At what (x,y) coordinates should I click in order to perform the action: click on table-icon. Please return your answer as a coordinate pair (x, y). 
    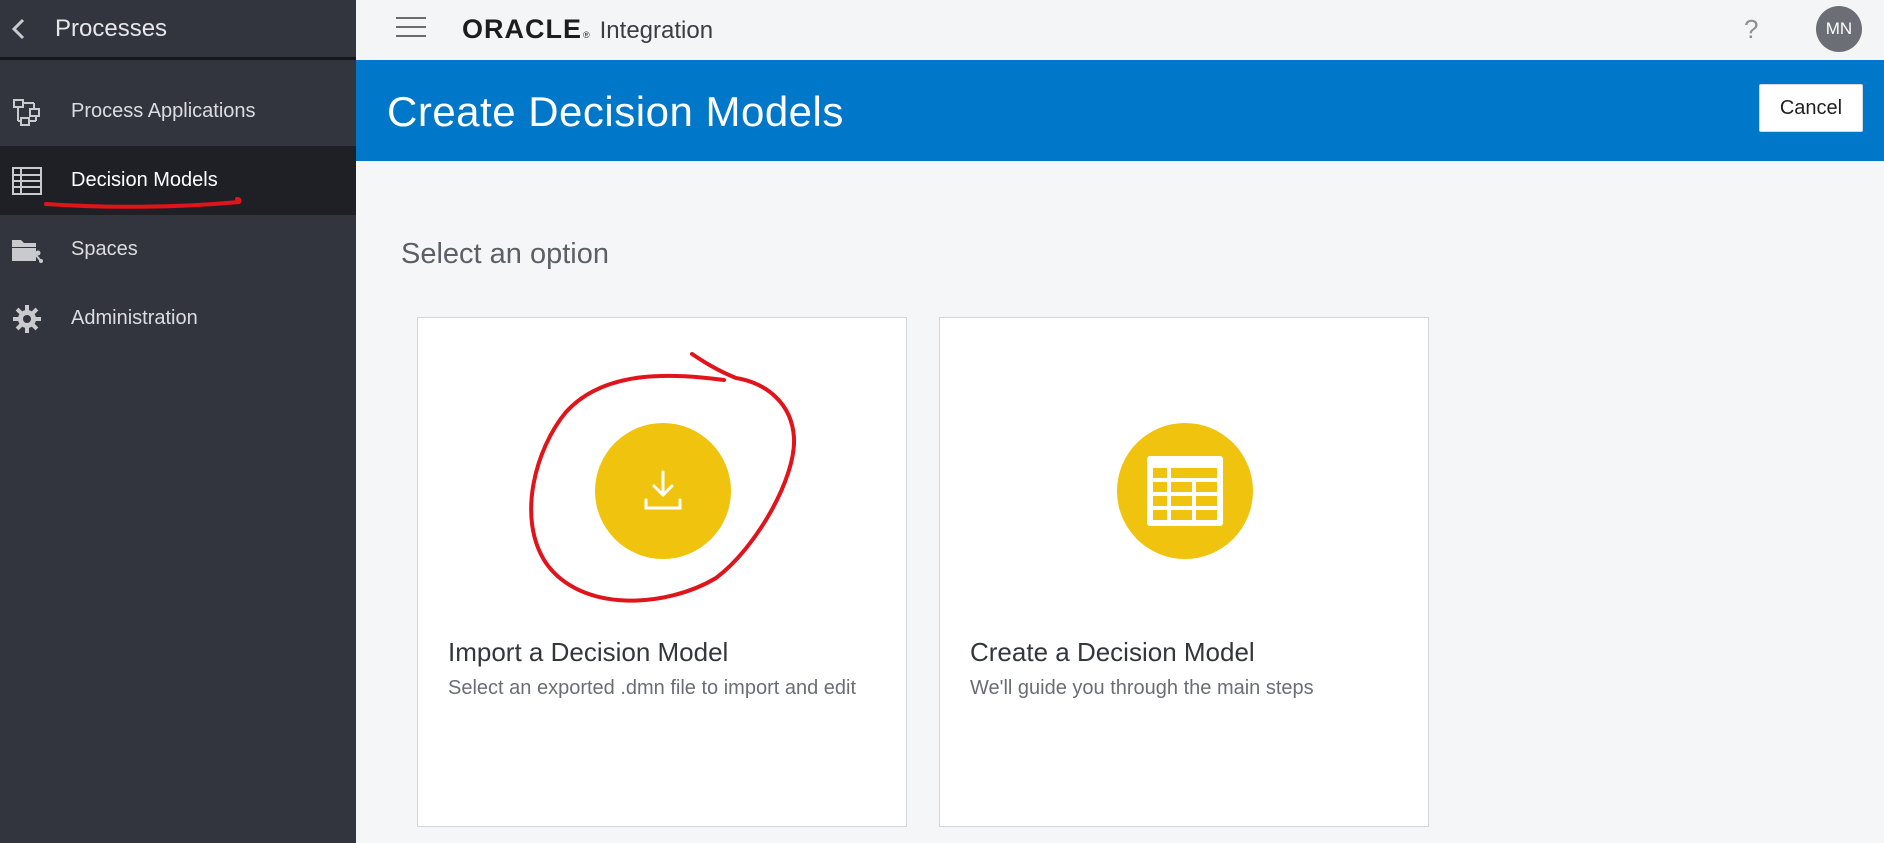
    Looking at the image, I should click on (1185, 491).